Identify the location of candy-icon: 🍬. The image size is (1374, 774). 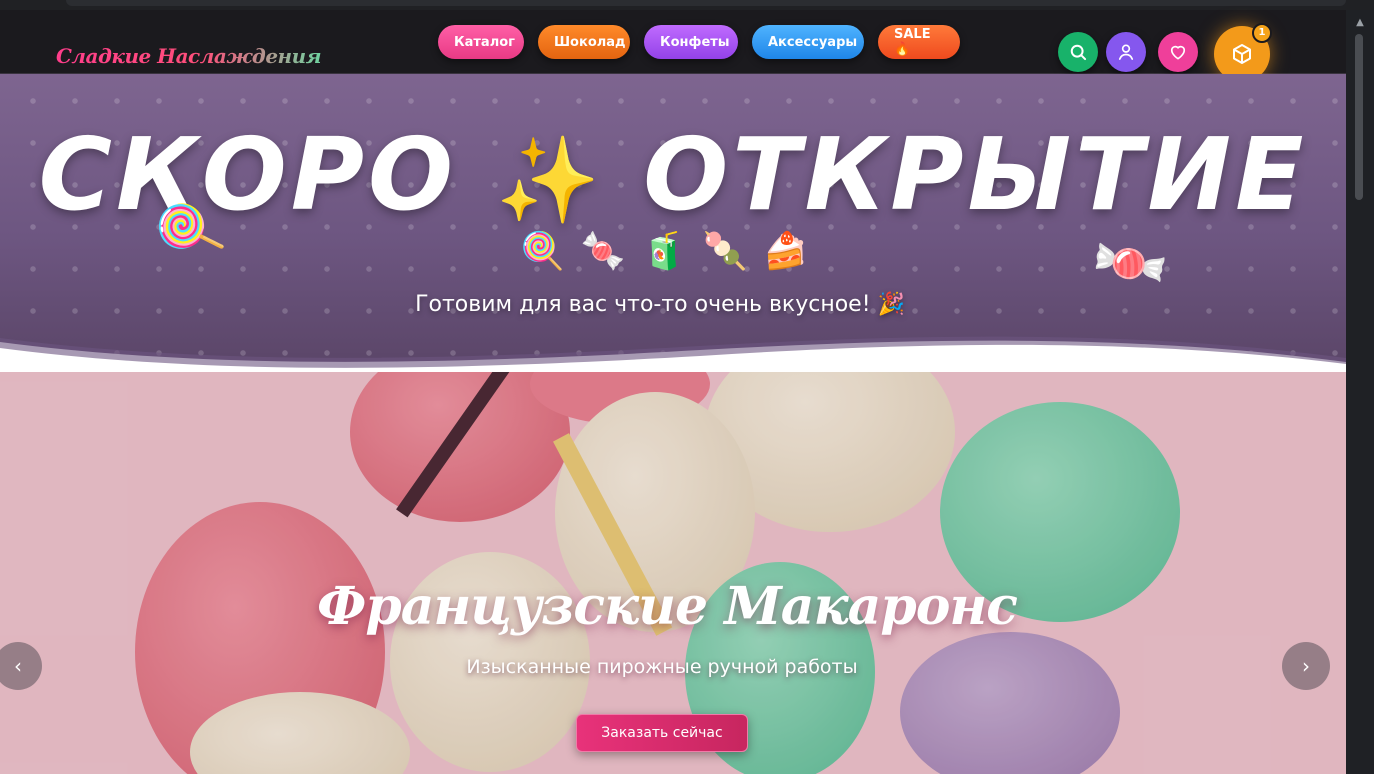
(603, 251).